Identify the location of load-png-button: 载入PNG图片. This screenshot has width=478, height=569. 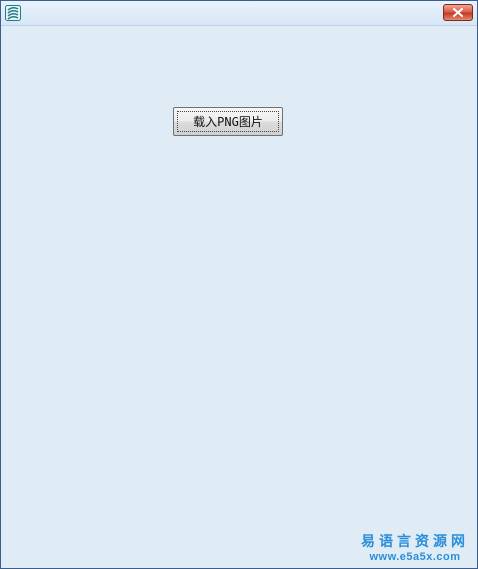
(228, 121).